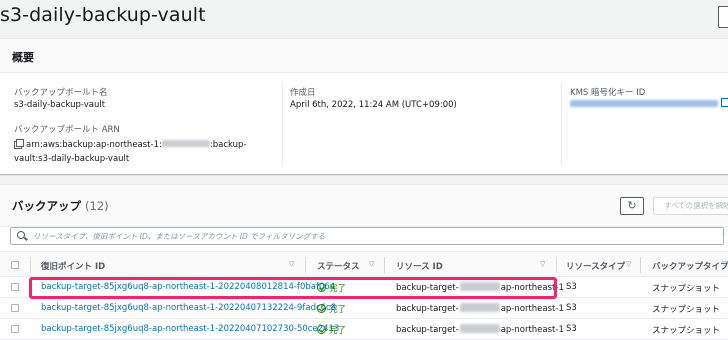 The height and width of the screenshot is (340, 728). What do you see at coordinates (19, 144) in the screenshot?
I see `copy-icon` at bounding box center [19, 144].